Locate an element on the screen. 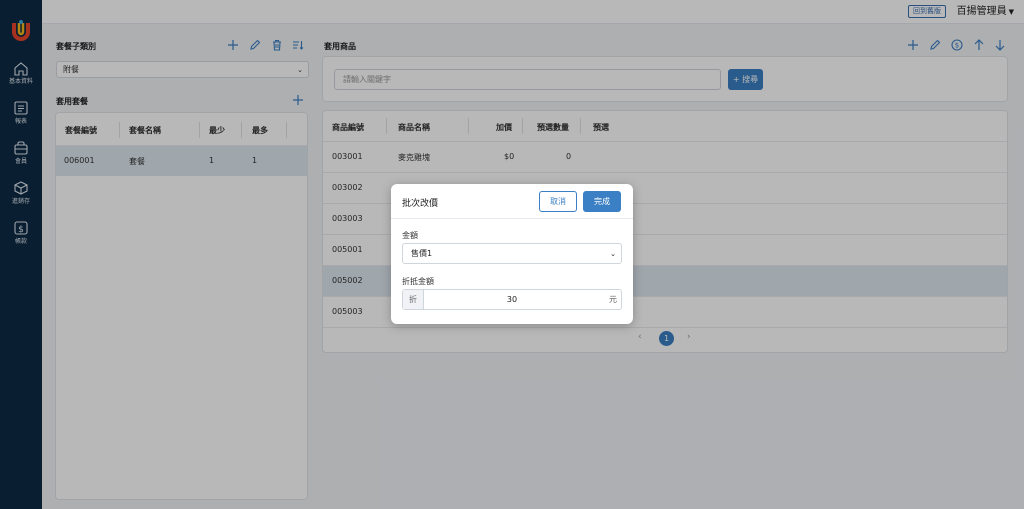 This screenshot has height=509, width=1024. discount-prefix: 折 is located at coordinates (413, 299).